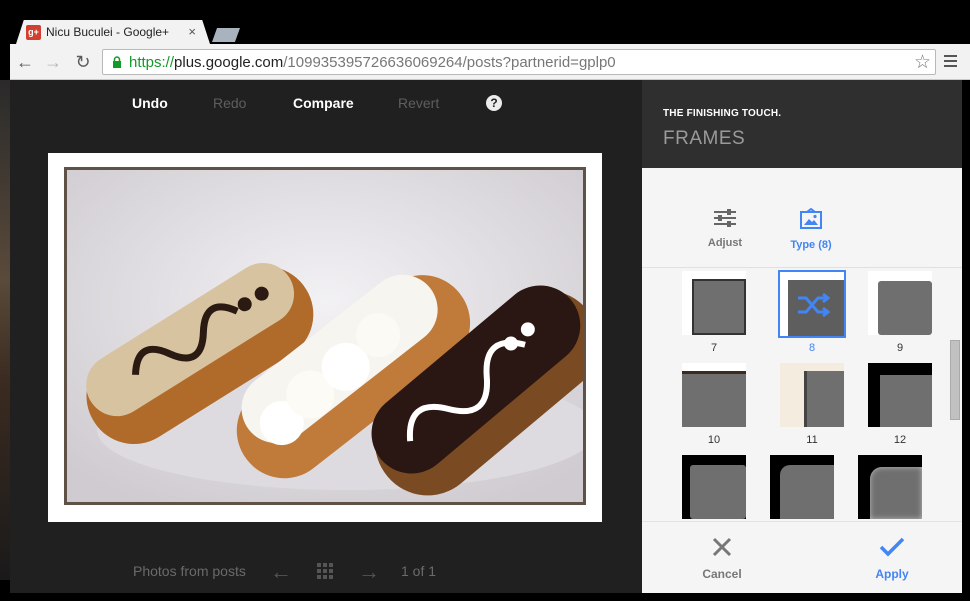  Describe the element at coordinates (369, 572) in the screenshot. I see `next-photo-arrow-icon: →` at that location.